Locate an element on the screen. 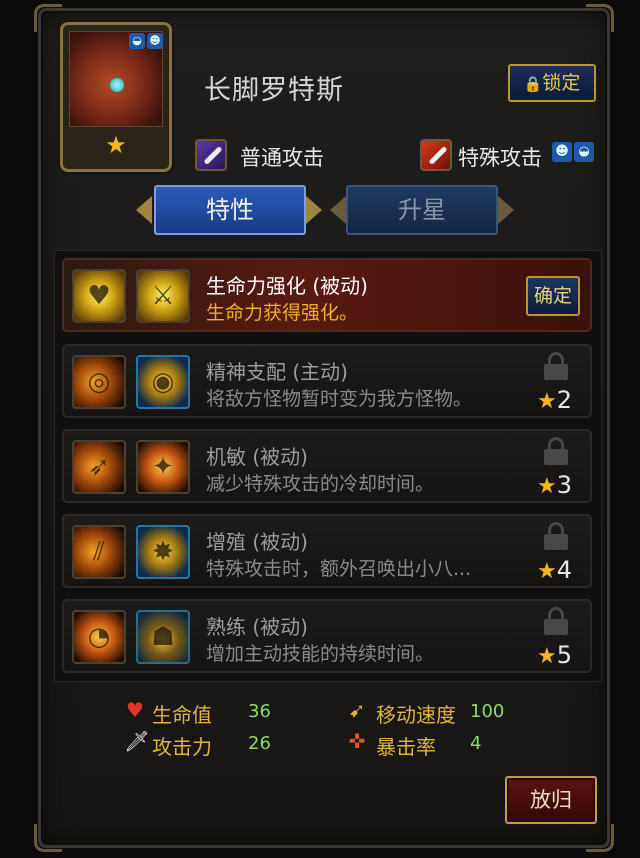  required-stars: ★4 is located at coordinates (554, 570).